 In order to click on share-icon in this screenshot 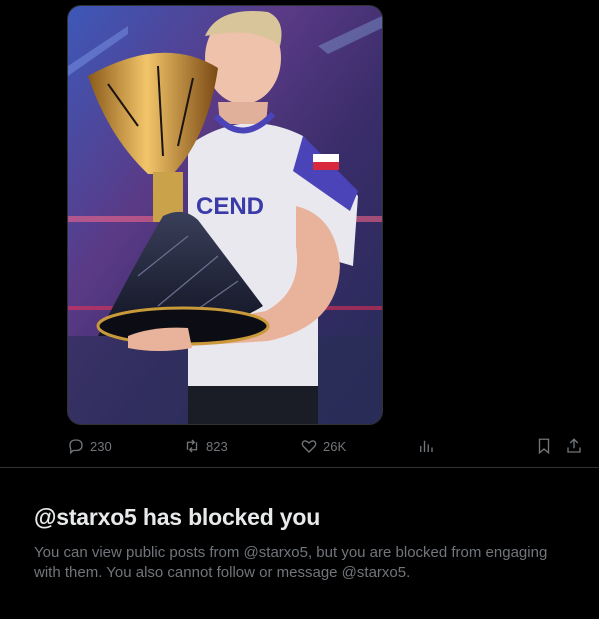, I will do `click(574, 445)`.